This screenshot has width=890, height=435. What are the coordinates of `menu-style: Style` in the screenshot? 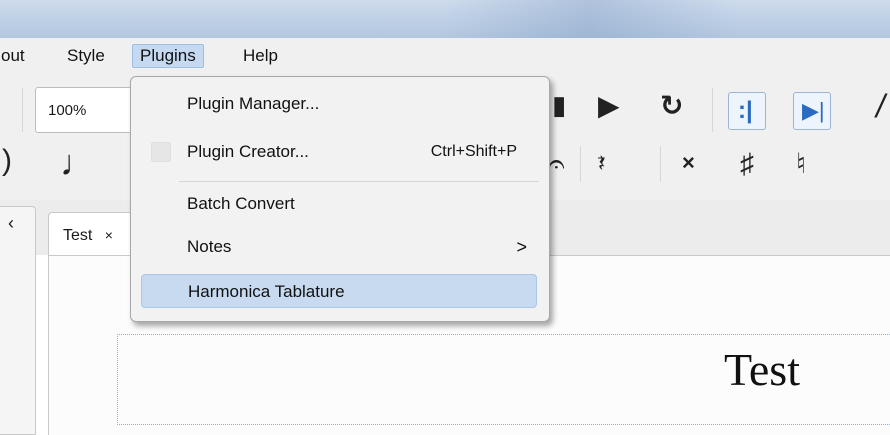 It's located at (86, 56).